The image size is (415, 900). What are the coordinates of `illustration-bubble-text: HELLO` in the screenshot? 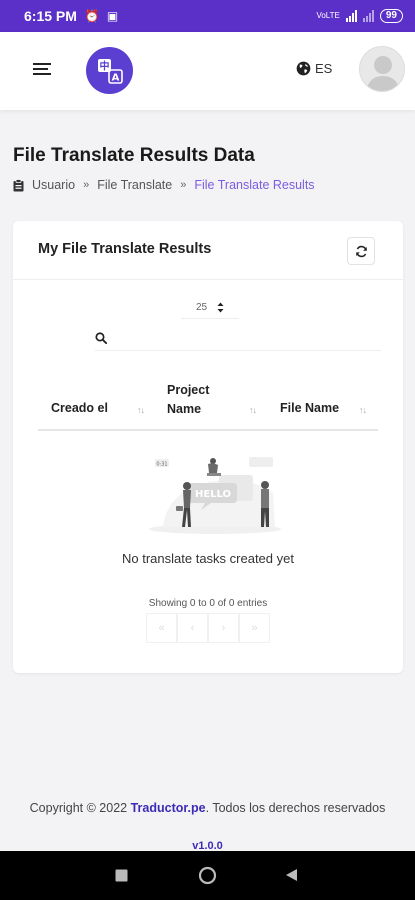 It's located at (213, 494).